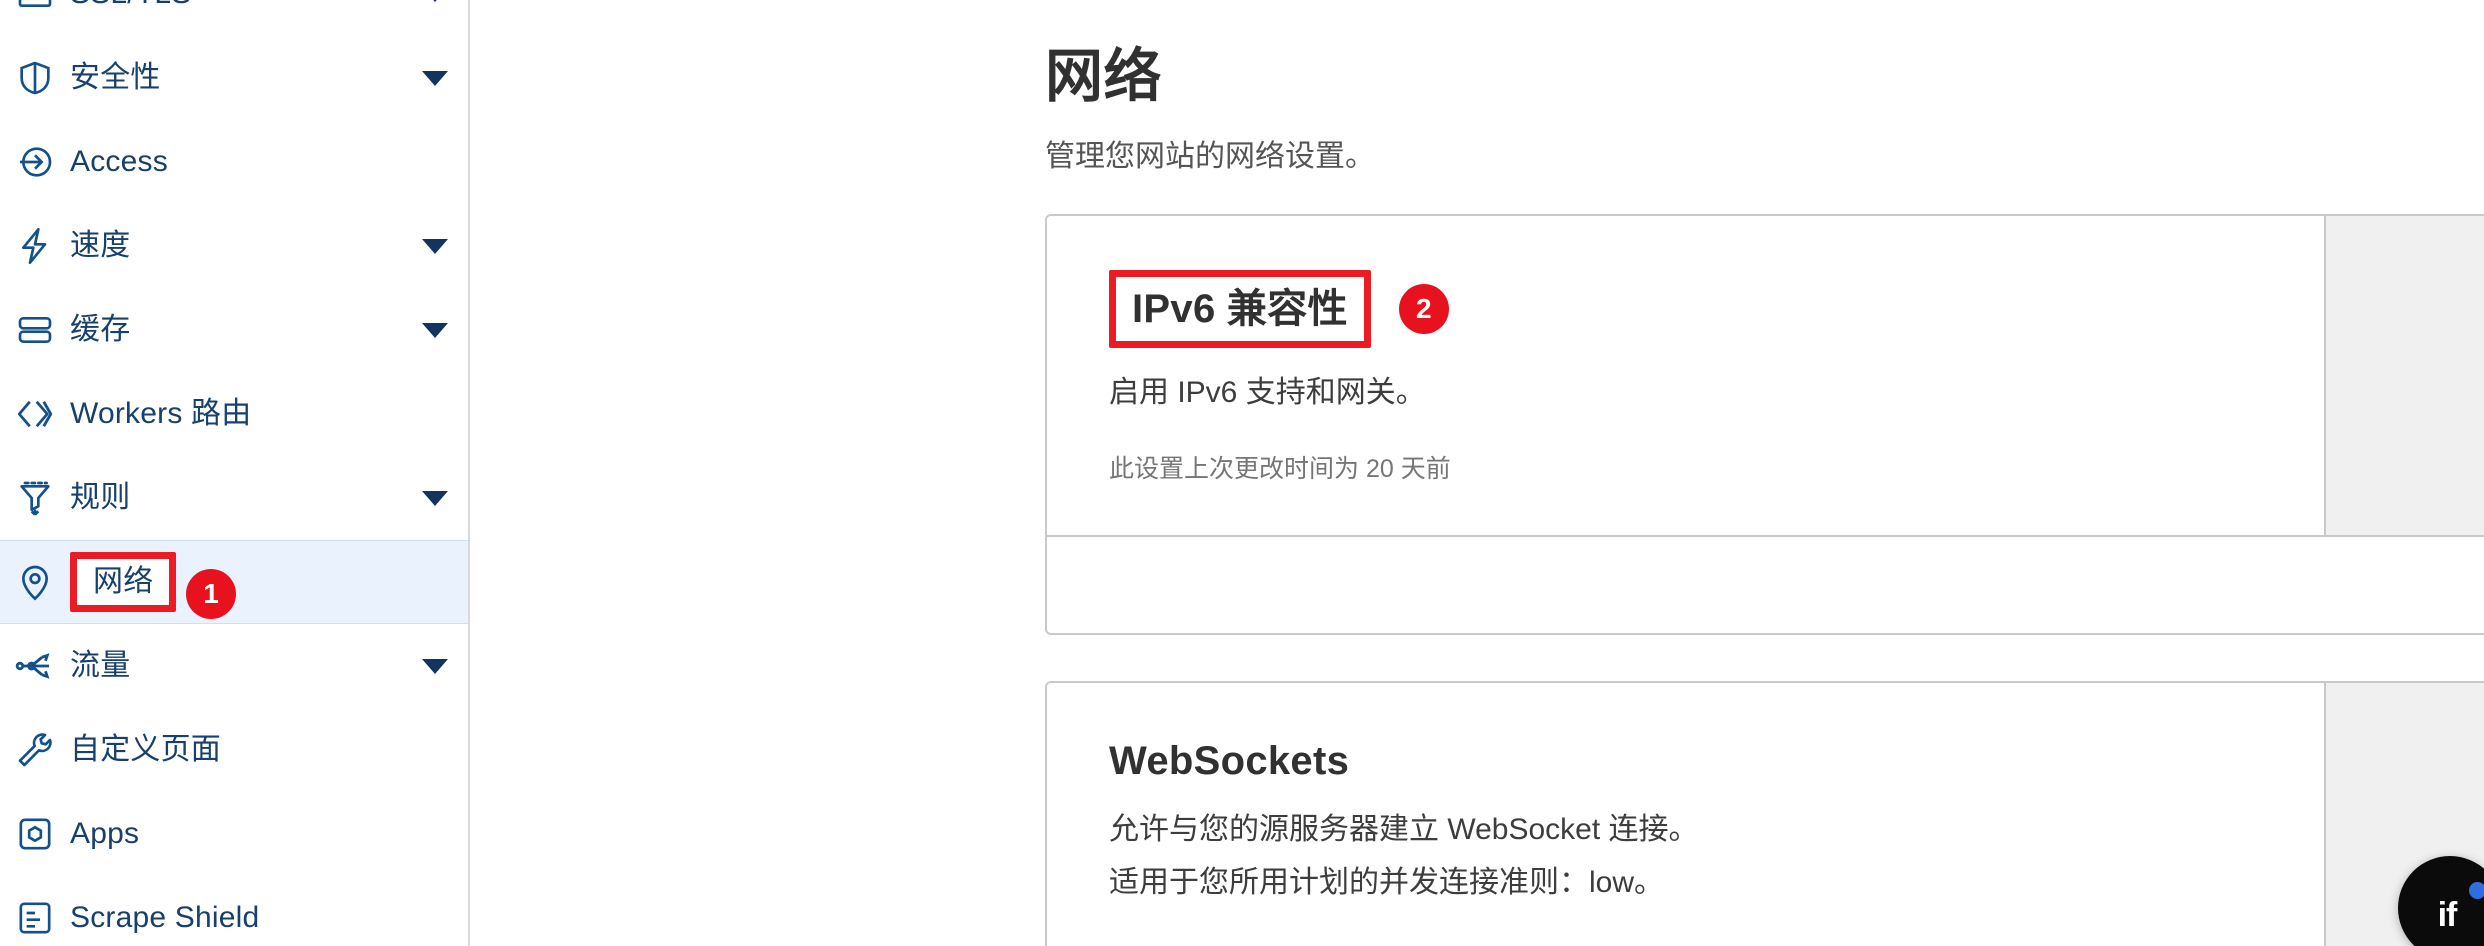  What do you see at coordinates (35, 246) in the screenshot?
I see `lightning-bolt-icon` at bounding box center [35, 246].